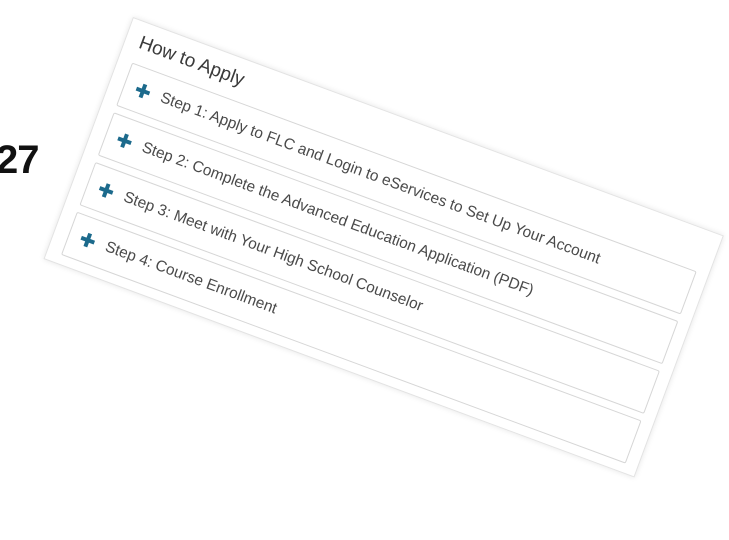 This screenshot has width=729, height=540. Describe the element at coordinates (19, 160) in the screenshot. I see `partial-page-number: 27` at that location.